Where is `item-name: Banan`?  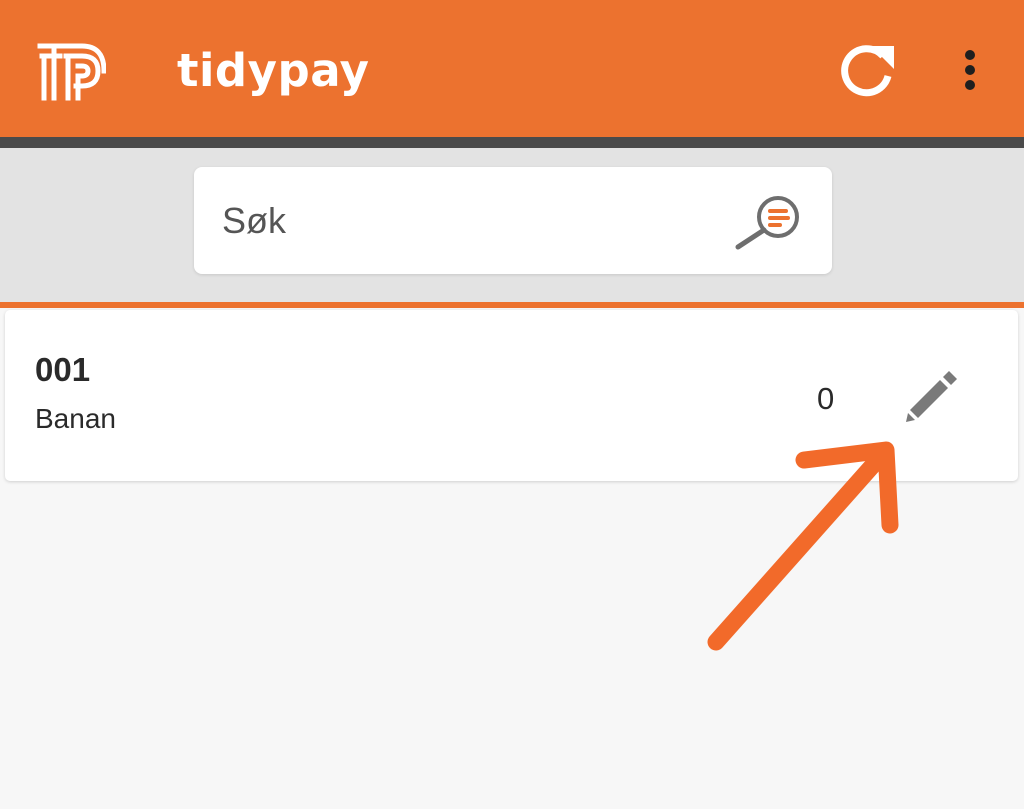
item-name: Banan is located at coordinates (75, 418).